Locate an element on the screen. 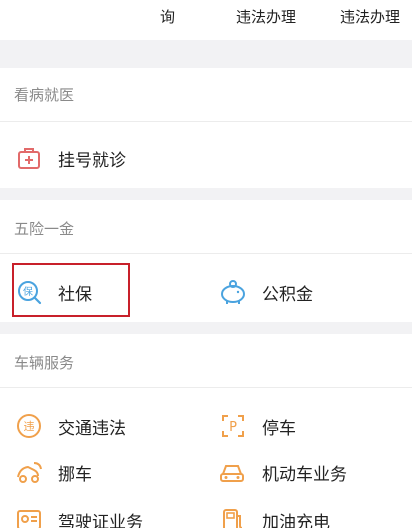 This screenshot has width=412, height=528. service-item-driver-license: 驾驶证业务 is located at coordinates (78, 513).